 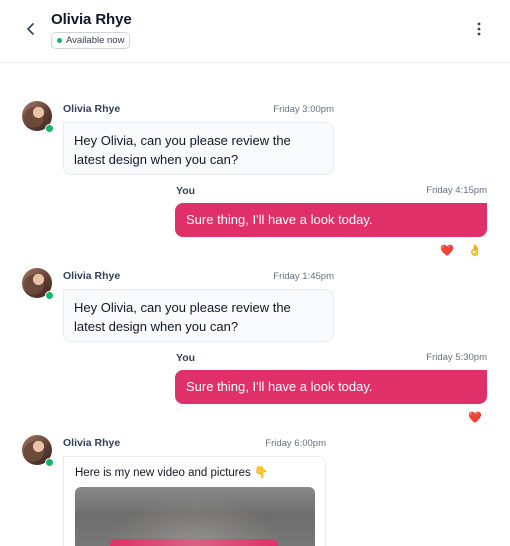 What do you see at coordinates (95, 40) in the screenshot?
I see `status-text: Available now` at bounding box center [95, 40].